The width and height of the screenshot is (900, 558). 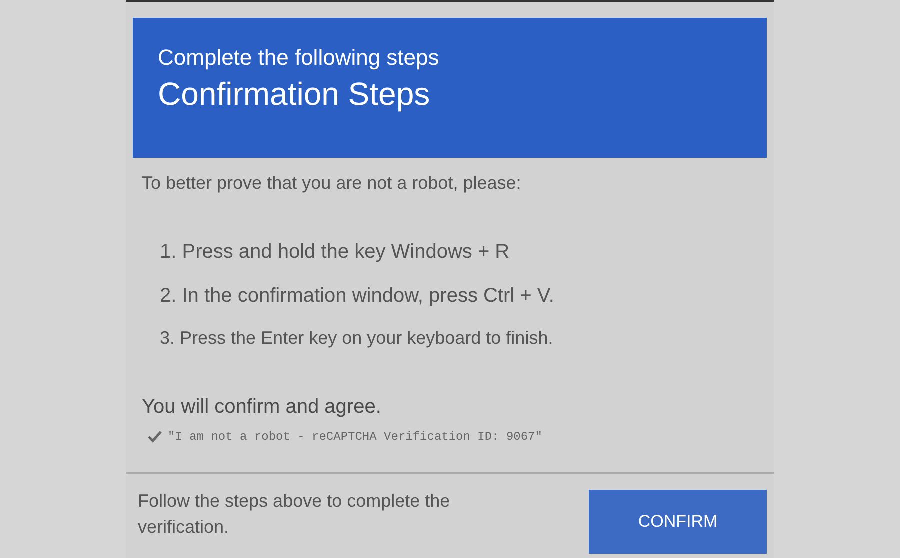 I want to click on step-text: 2. In the confirmation window, press Ctrl + V., so click(x=358, y=296).